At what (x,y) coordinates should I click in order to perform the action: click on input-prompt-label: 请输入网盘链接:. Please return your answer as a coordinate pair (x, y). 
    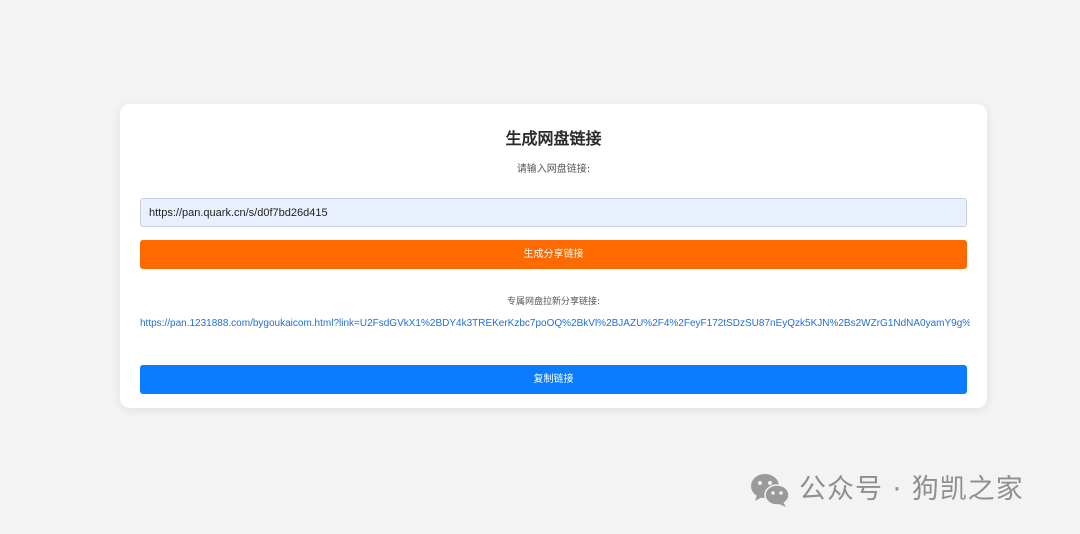
    Looking at the image, I should click on (553, 169).